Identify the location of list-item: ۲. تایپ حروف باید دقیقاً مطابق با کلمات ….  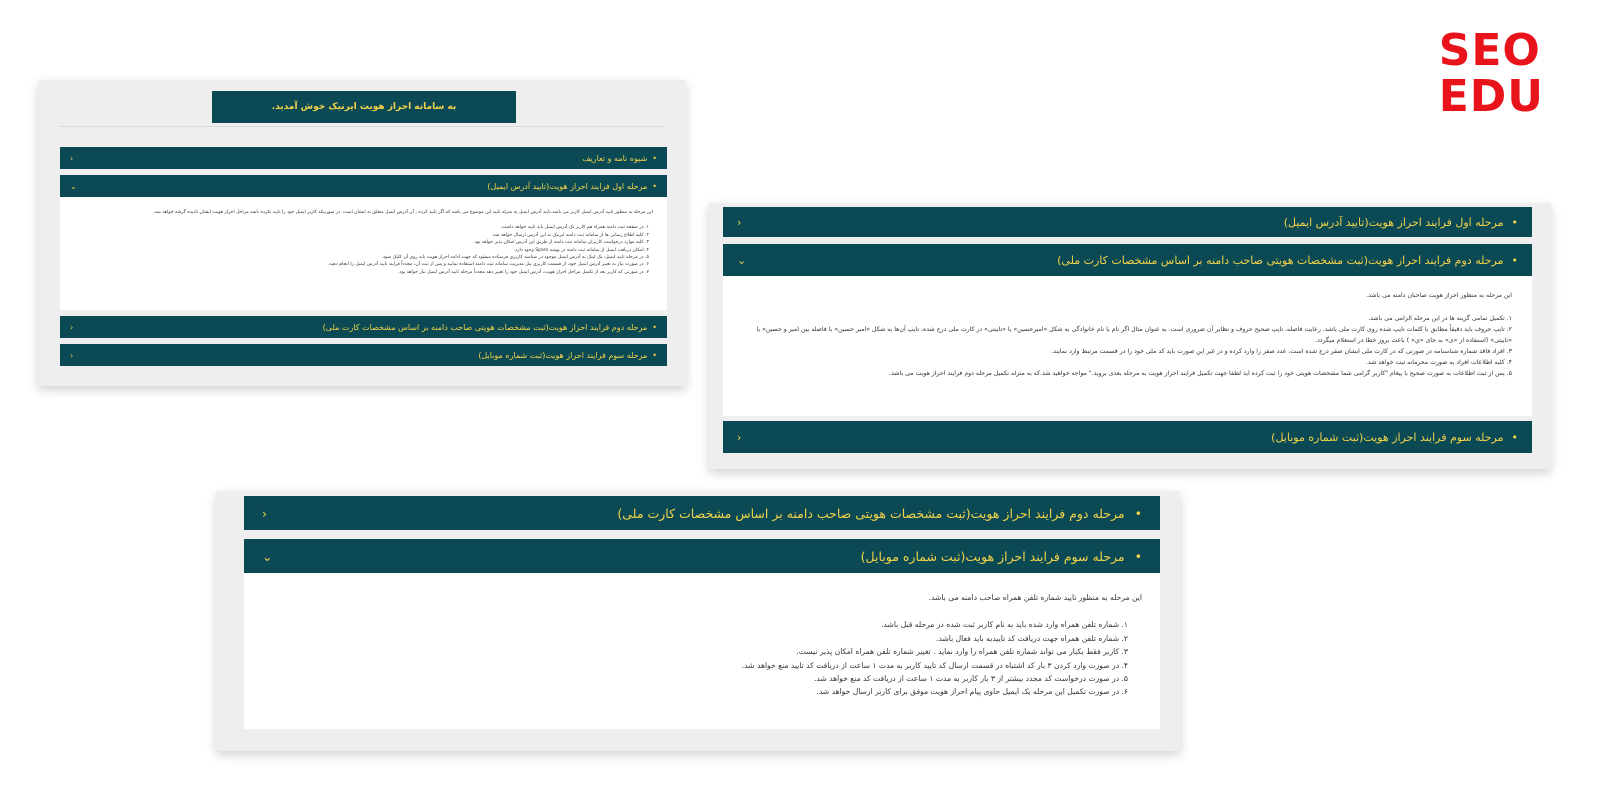
(1134, 335).